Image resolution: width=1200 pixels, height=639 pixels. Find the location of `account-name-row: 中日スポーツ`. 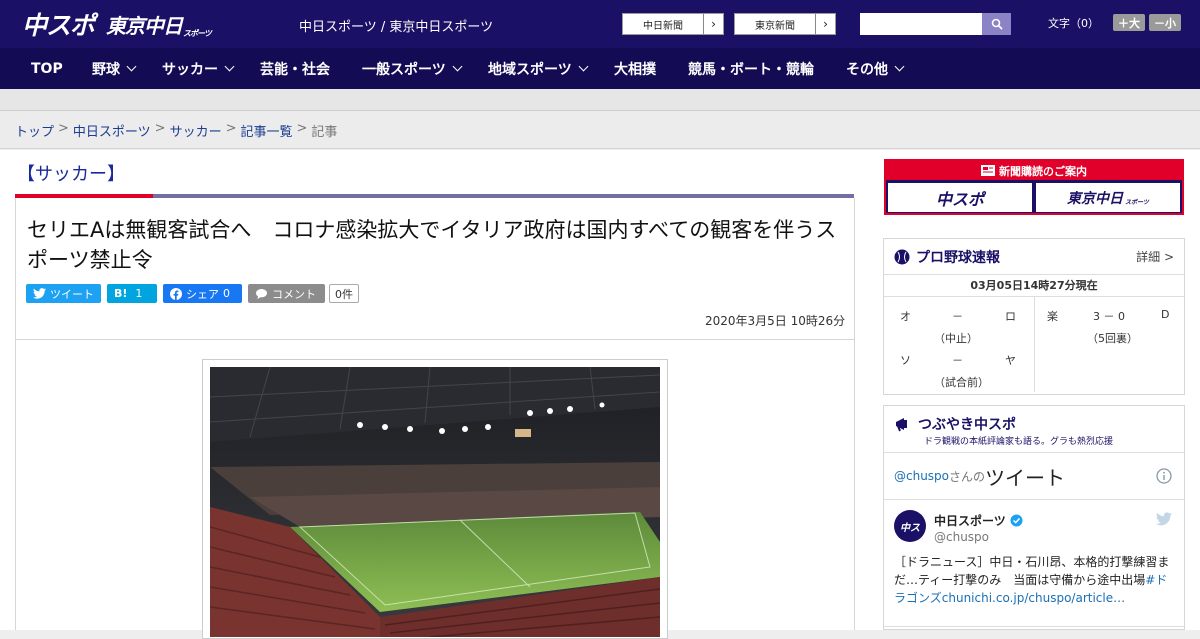

account-name-row: 中日スポーツ is located at coordinates (978, 520).